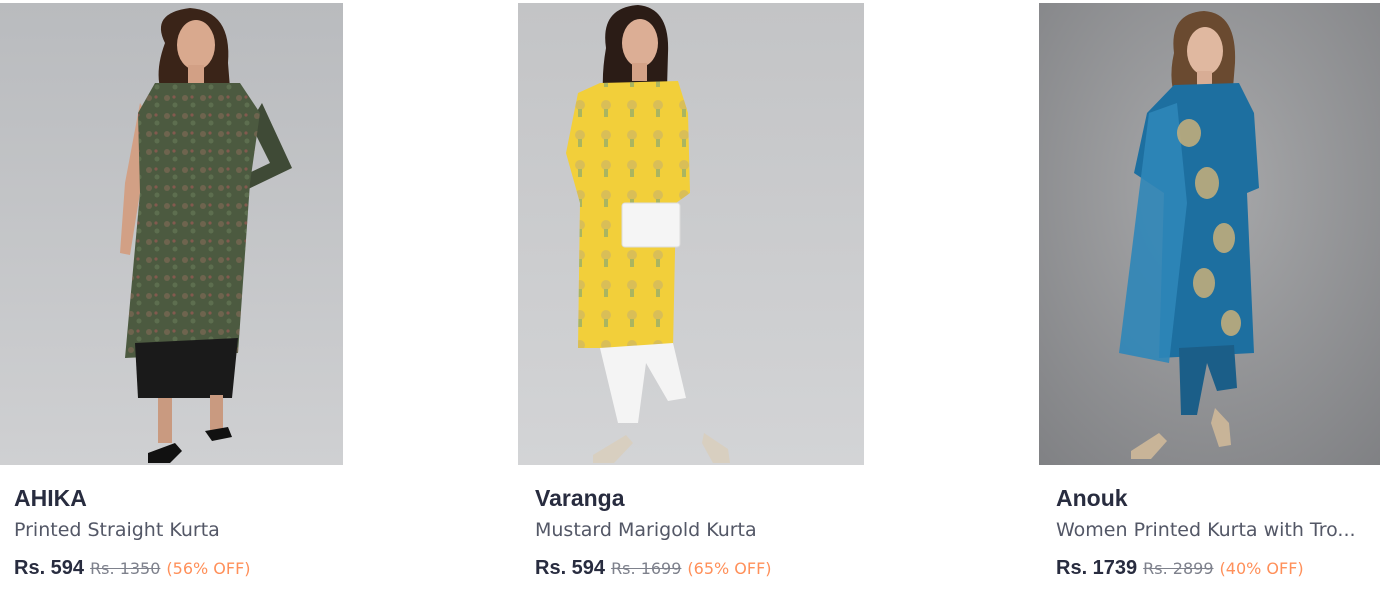 Image resolution: width=1380 pixels, height=594 pixels. Describe the element at coordinates (646, 530) in the screenshot. I see `product-name: Mustard Marigold Kurta` at that location.